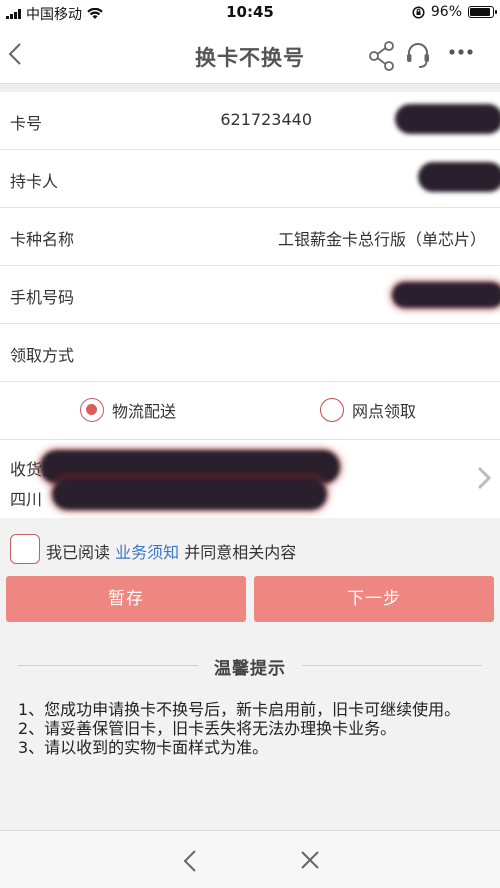  What do you see at coordinates (461, 52) in the screenshot?
I see `more-icon` at bounding box center [461, 52].